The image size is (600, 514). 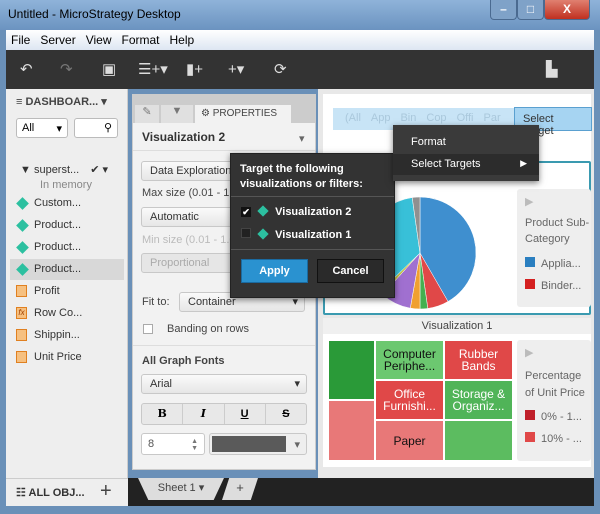 What do you see at coordinates (163, 414) in the screenshot?
I see `bold-button: B` at bounding box center [163, 414].